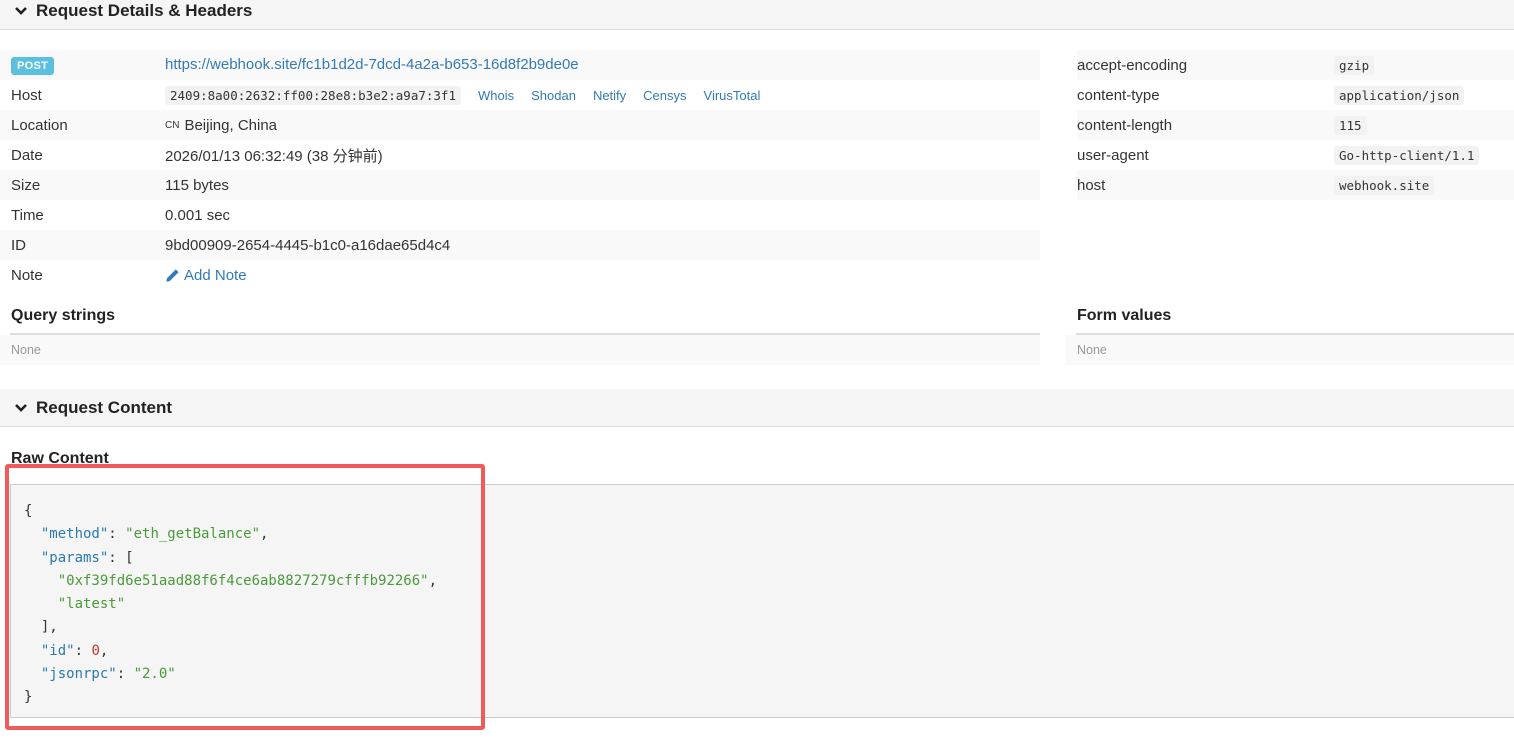 Image resolution: width=1514 pixels, height=738 pixels. What do you see at coordinates (104, 407) in the screenshot?
I see `content-section-title: Request Content` at bounding box center [104, 407].